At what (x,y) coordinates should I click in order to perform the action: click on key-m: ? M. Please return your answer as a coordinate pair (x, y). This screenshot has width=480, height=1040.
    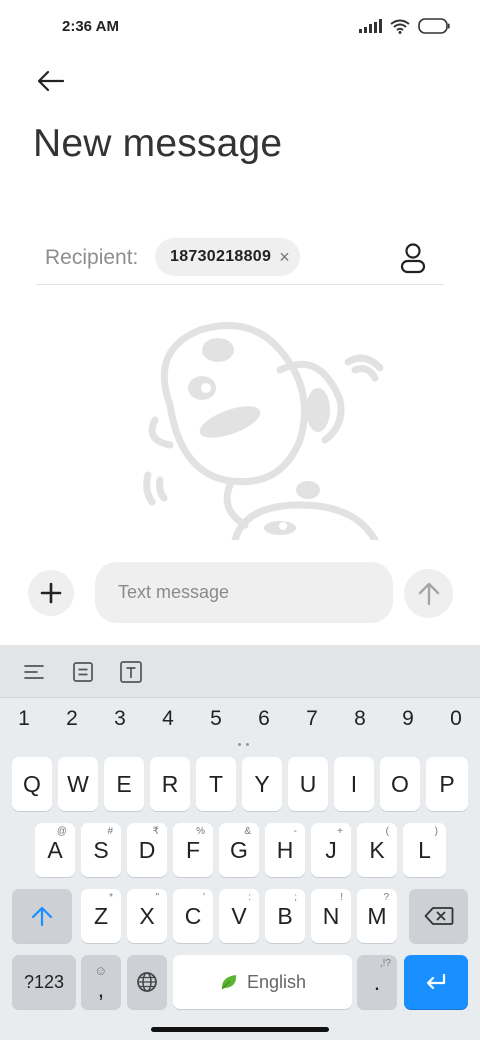
    Looking at the image, I should click on (377, 916).